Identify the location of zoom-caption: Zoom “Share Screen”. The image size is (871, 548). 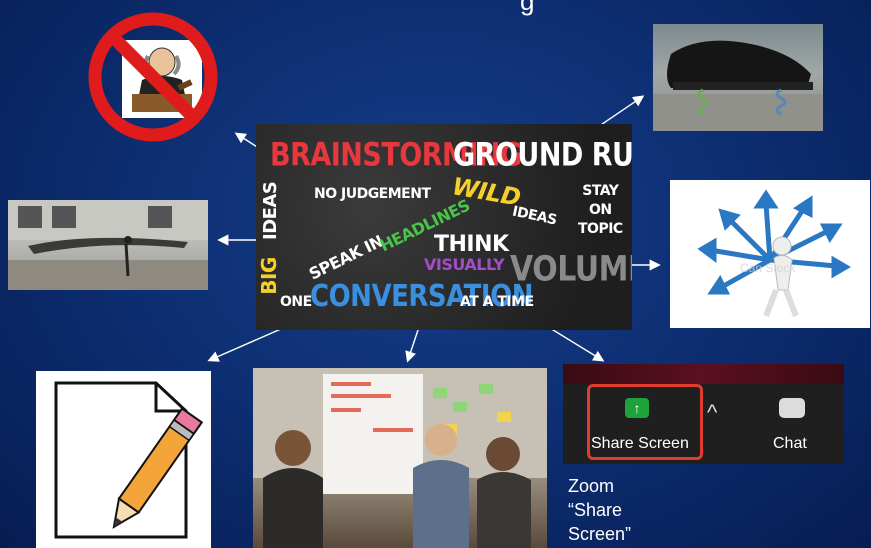
(600, 510).